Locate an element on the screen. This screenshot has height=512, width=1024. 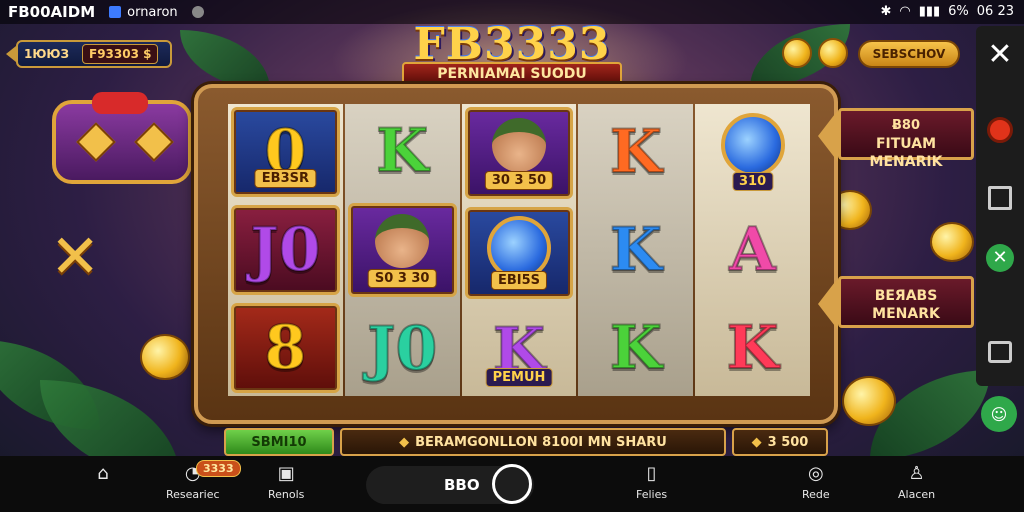
win-value: 3 500 is located at coordinates (788, 442).